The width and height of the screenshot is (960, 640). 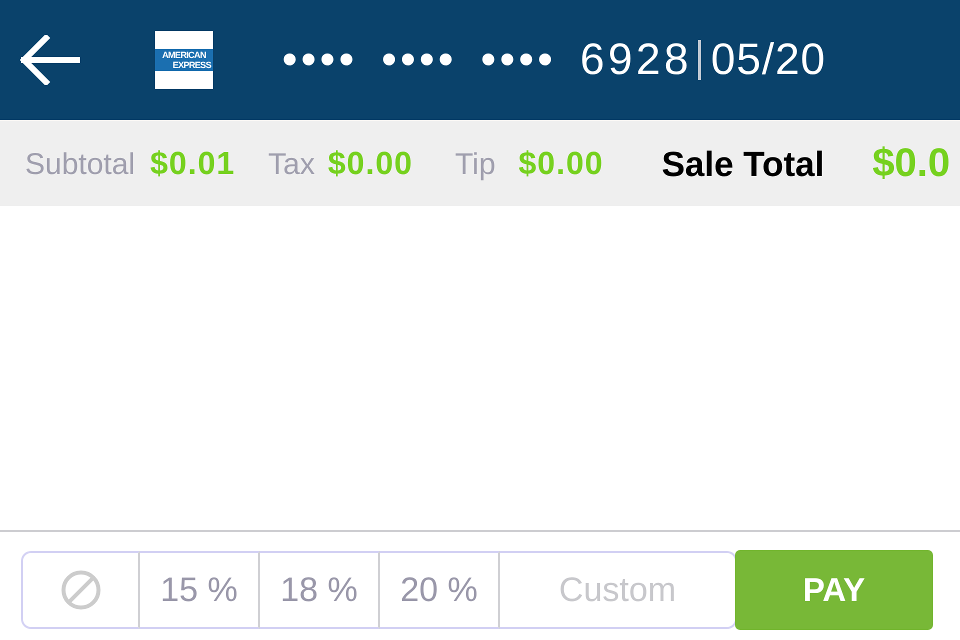 What do you see at coordinates (291, 165) in the screenshot?
I see `summary-label: Tax` at bounding box center [291, 165].